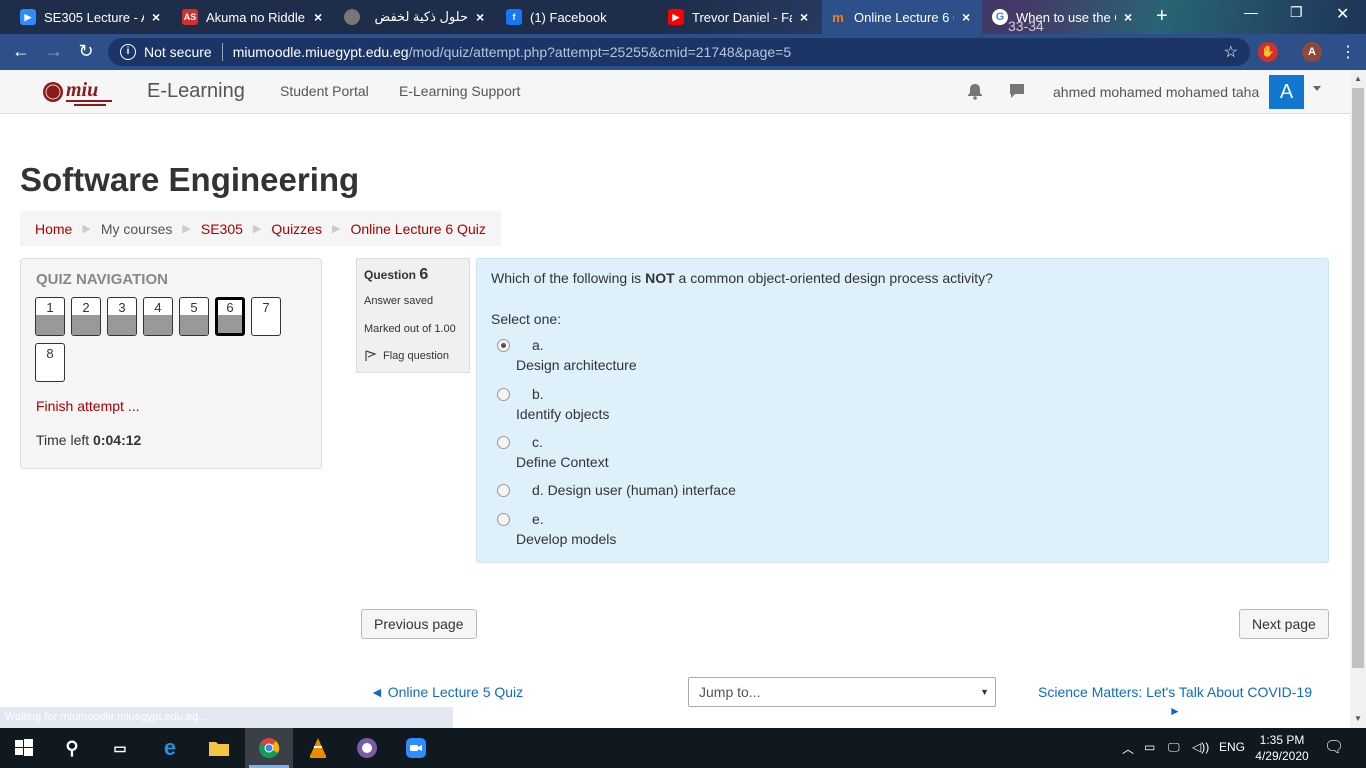  Describe the element at coordinates (1282, 748) in the screenshot. I see `system-clock: 1:35 PM 4/29/2020` at that location.